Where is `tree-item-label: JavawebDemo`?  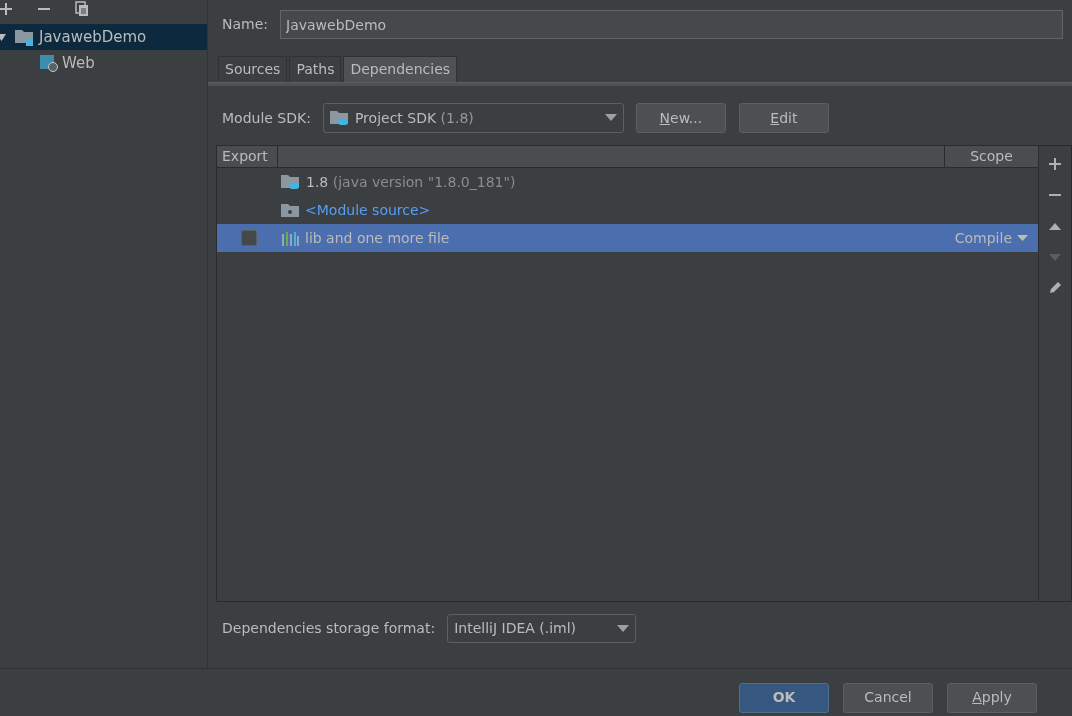
tree-item-label: JavawebDemo is located at coordinates (93, 37).